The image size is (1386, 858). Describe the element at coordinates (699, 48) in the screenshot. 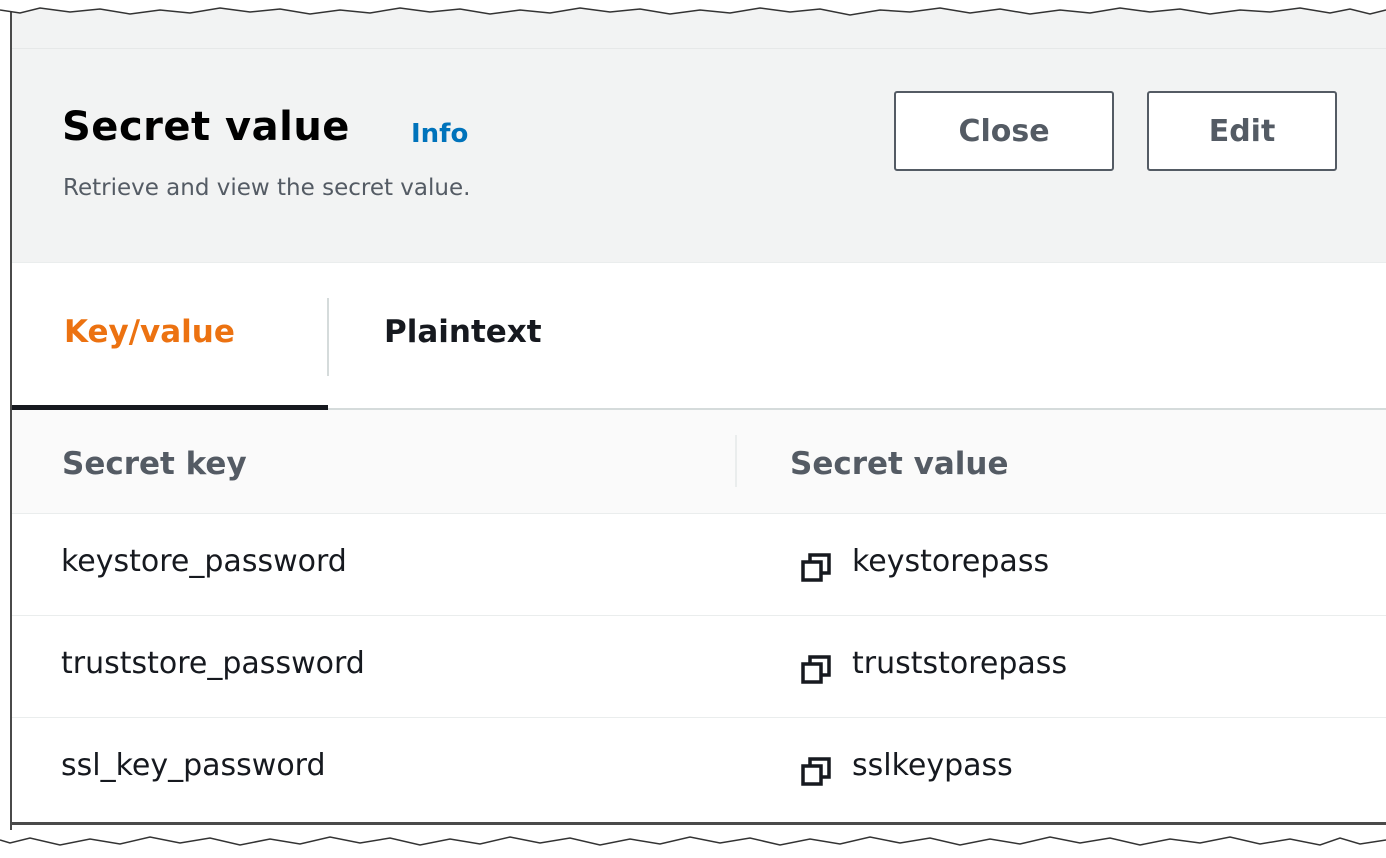

I see `header-divider` at that location.